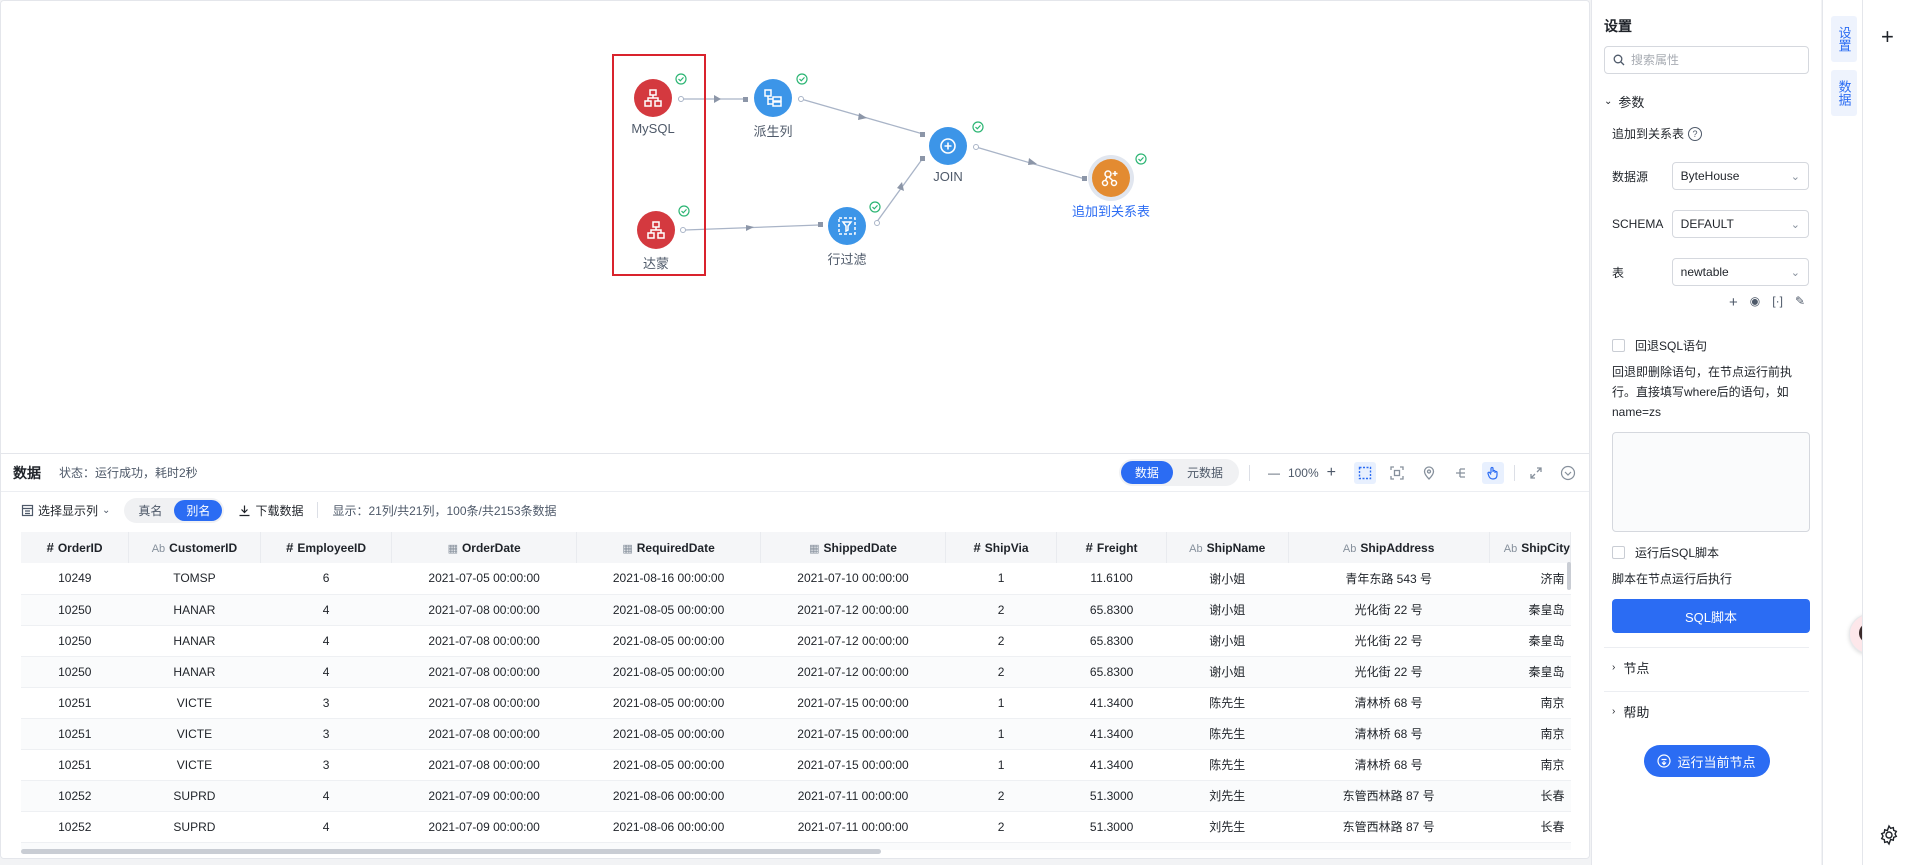  Describe the element at coordinates (853, 796) in the screenshot. I see `table-cell: 2021-07-11 00:00:00` at that location.